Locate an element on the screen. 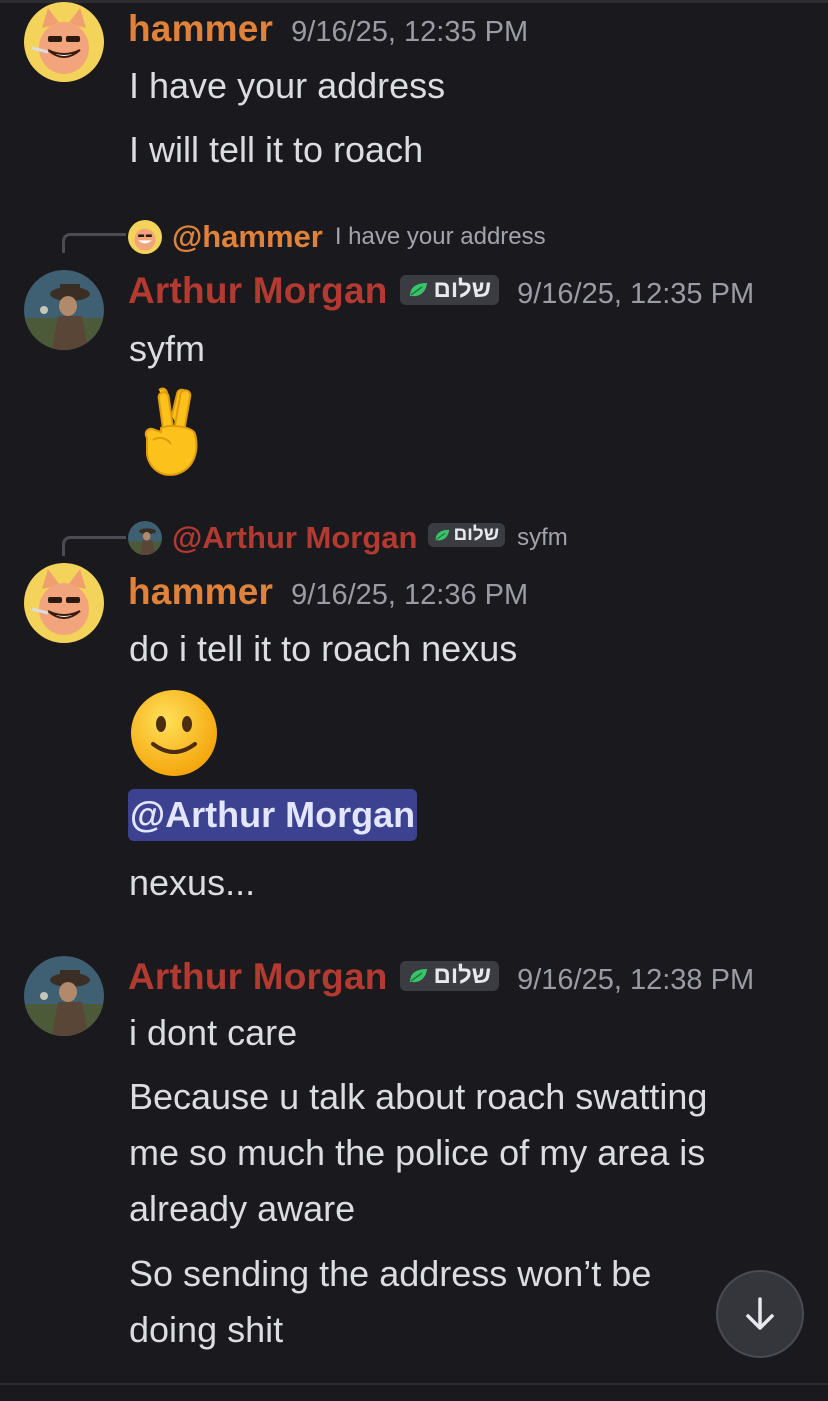 The height and width of the screenshot is (1401, 828). reply-preview: @Arthur Morgan שלום syfm is located at coordinates (348, 538).